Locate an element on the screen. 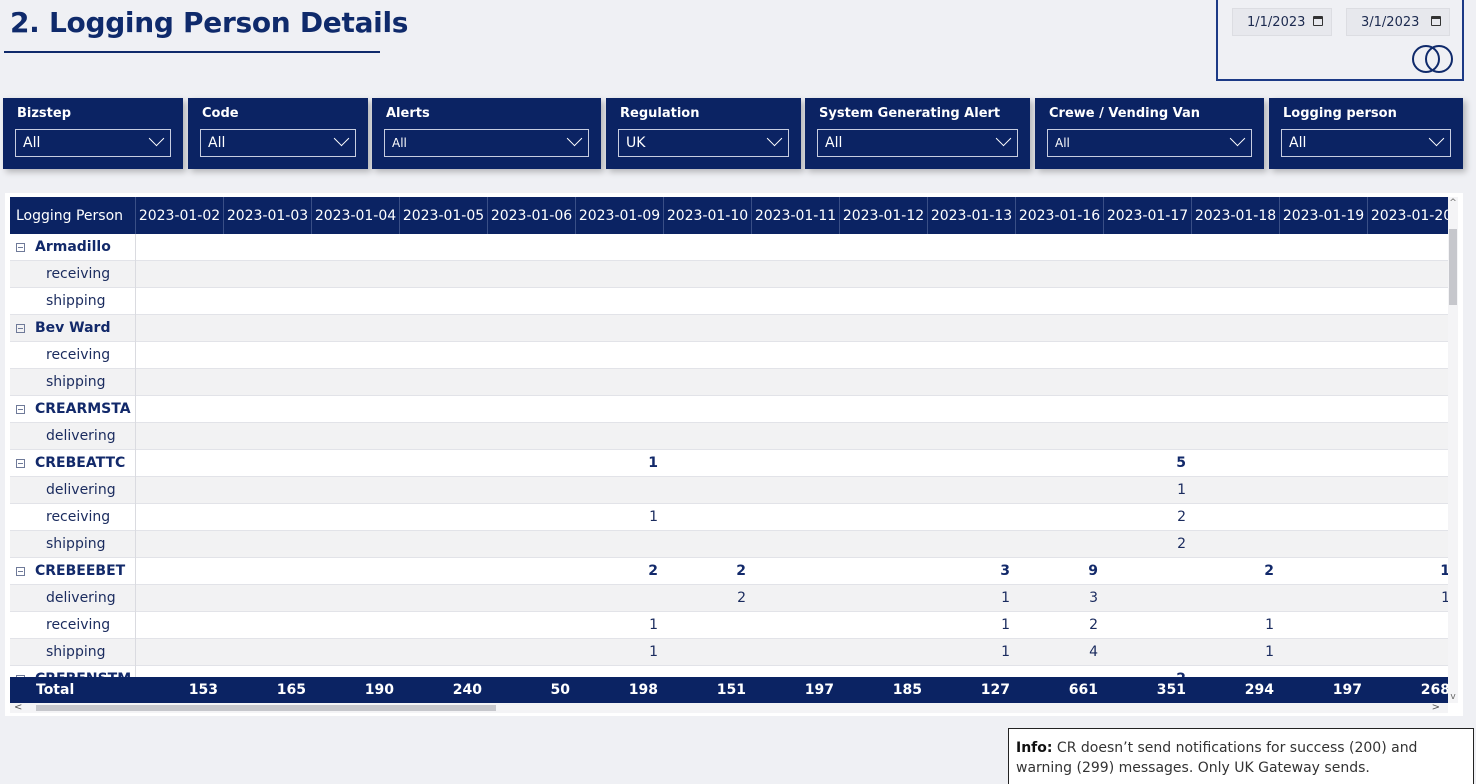 This screenshot has height=784, width=1476. horizontal-scroll-thumb is located at coordinates (266, 708).